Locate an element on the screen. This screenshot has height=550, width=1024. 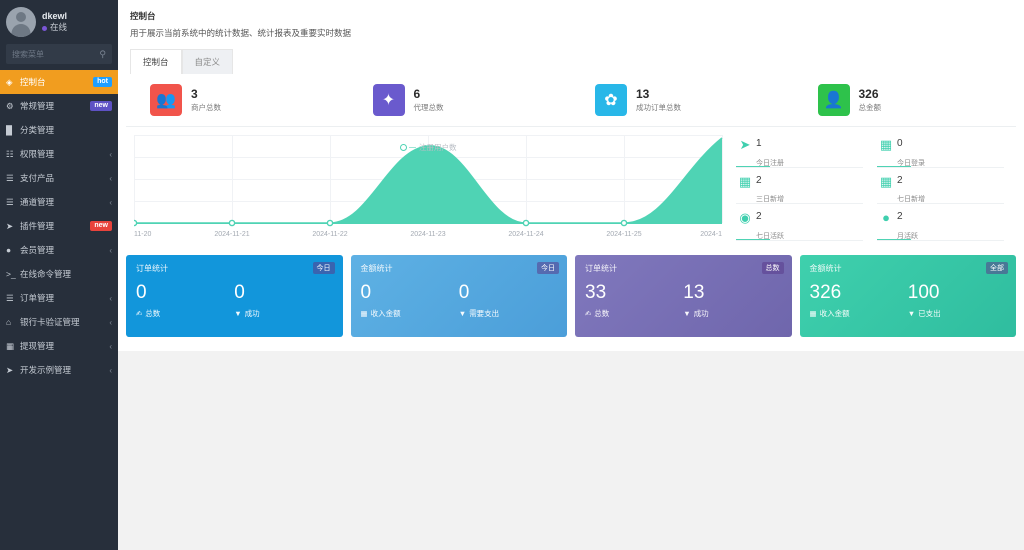
tab-1: 自定义 is located at coordinates (207, 61).